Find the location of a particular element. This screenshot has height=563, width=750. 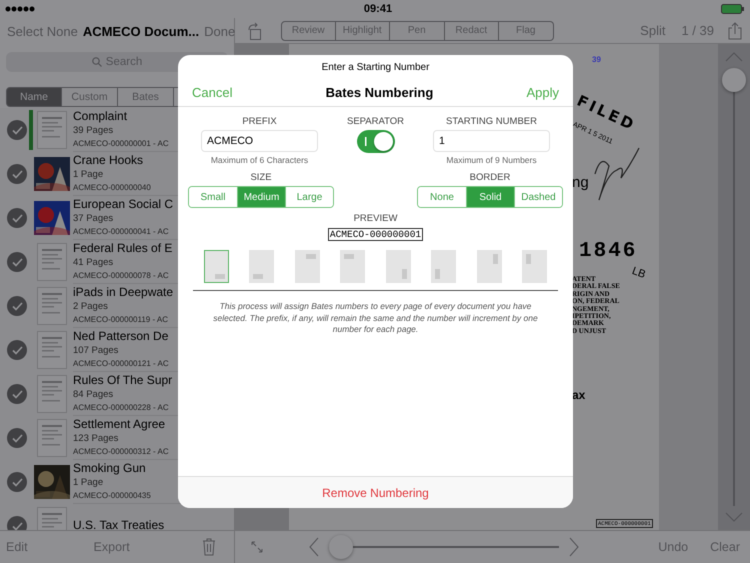

bates-range: ACMECO-000000041 - AC is located at coordinates (121, 232).